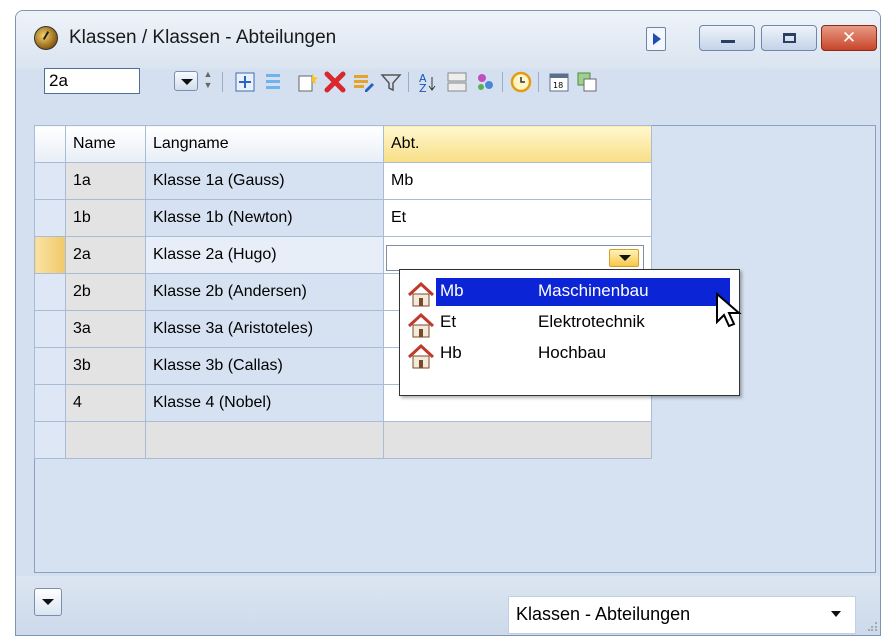 This screenshot has height=639, width=886. I want to click on cell-name: 4, so click(105, 403).